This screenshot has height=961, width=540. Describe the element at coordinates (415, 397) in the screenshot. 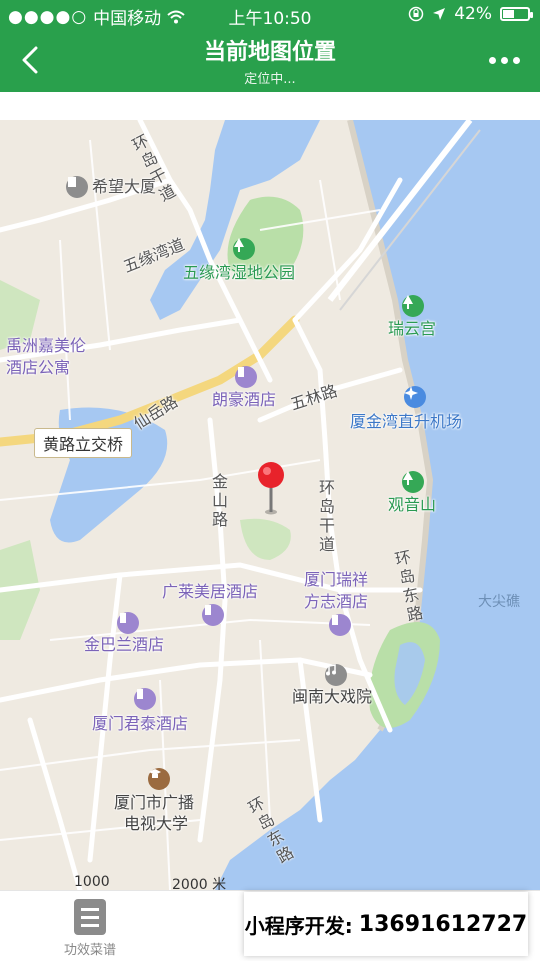

I see `airplane-icon` at that location.